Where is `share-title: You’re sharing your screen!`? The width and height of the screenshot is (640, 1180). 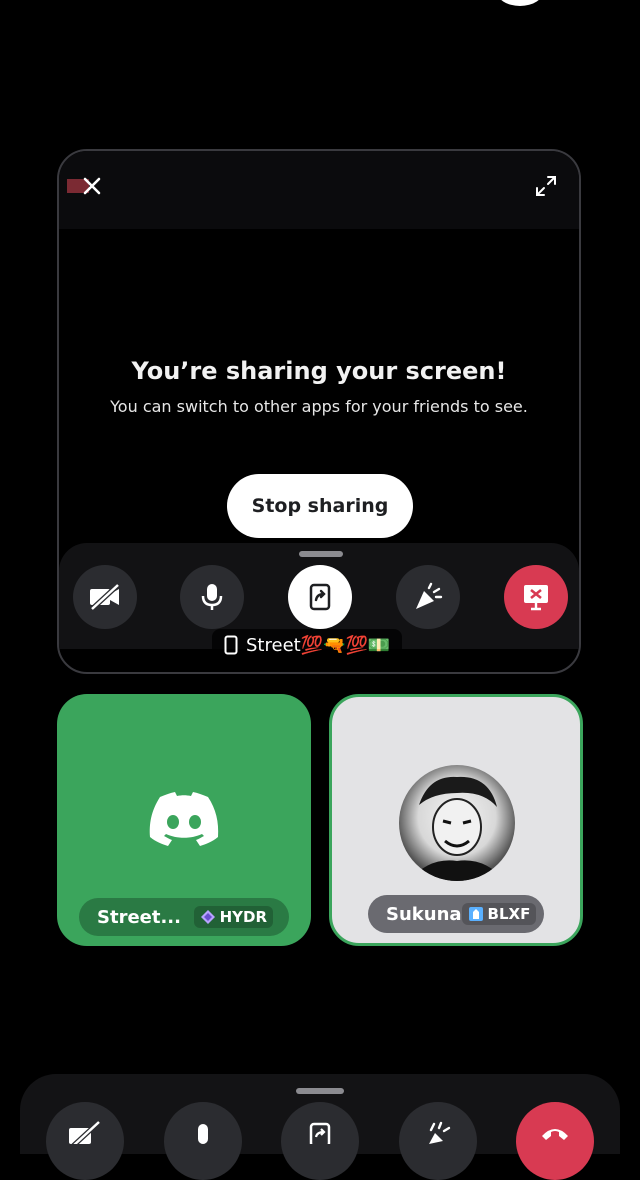 share-title: You’re sharing your screen! is located at coordinates (319, 371).